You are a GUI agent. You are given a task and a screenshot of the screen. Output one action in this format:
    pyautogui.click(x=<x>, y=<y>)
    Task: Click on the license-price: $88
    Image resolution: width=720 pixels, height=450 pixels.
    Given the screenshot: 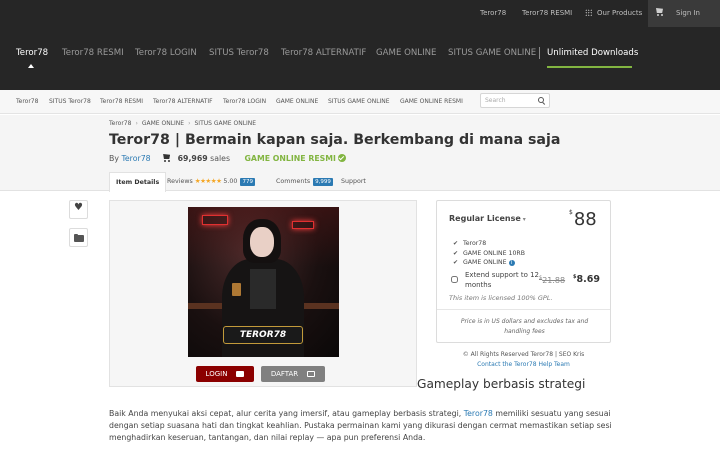 What is the action you would take?
    pyautogui.click(x=583, y=219)
    